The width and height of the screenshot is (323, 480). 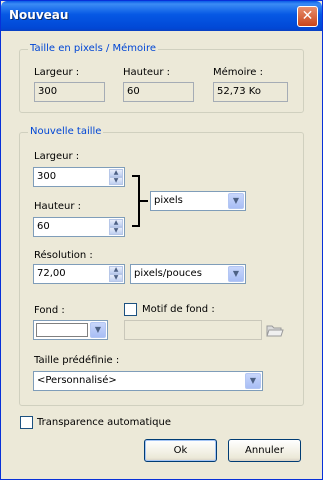 What do you see at coordinates (39, 15) in the screenshot?
I see `window-title: Nouveau` at bounding box center [39, 15].